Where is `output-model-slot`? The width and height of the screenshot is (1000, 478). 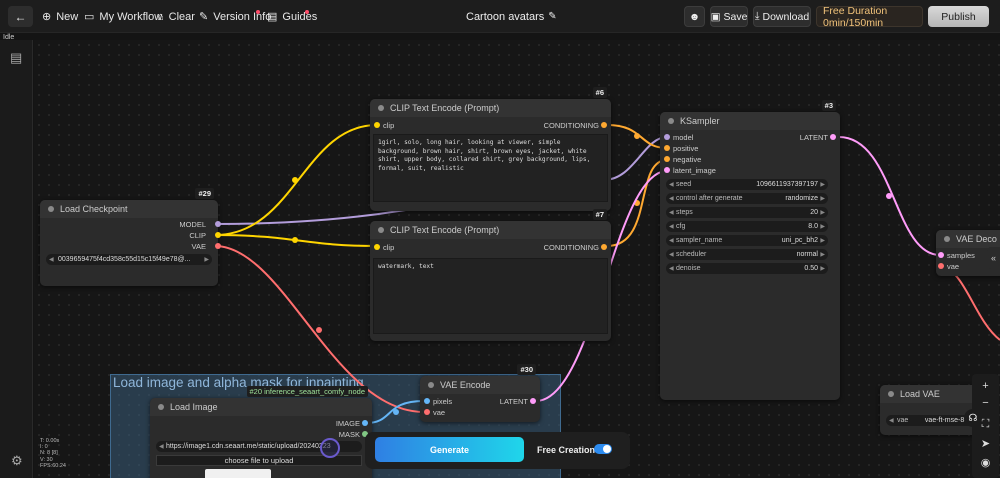 output-model-slot is located at coordinates (218, 224).